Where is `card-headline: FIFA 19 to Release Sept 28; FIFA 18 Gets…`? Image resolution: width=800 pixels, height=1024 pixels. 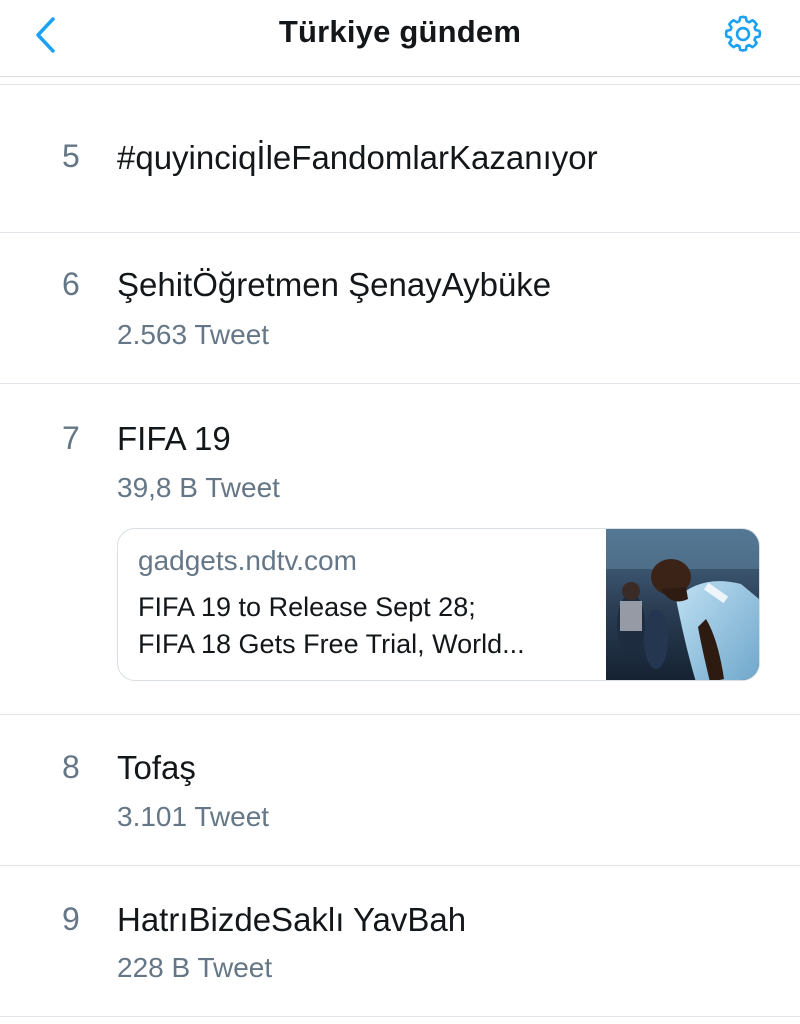 card-headline: FIFA 19 to Release Sept 28; FIFA 18 Gets… is located at coordinates (368, 626).